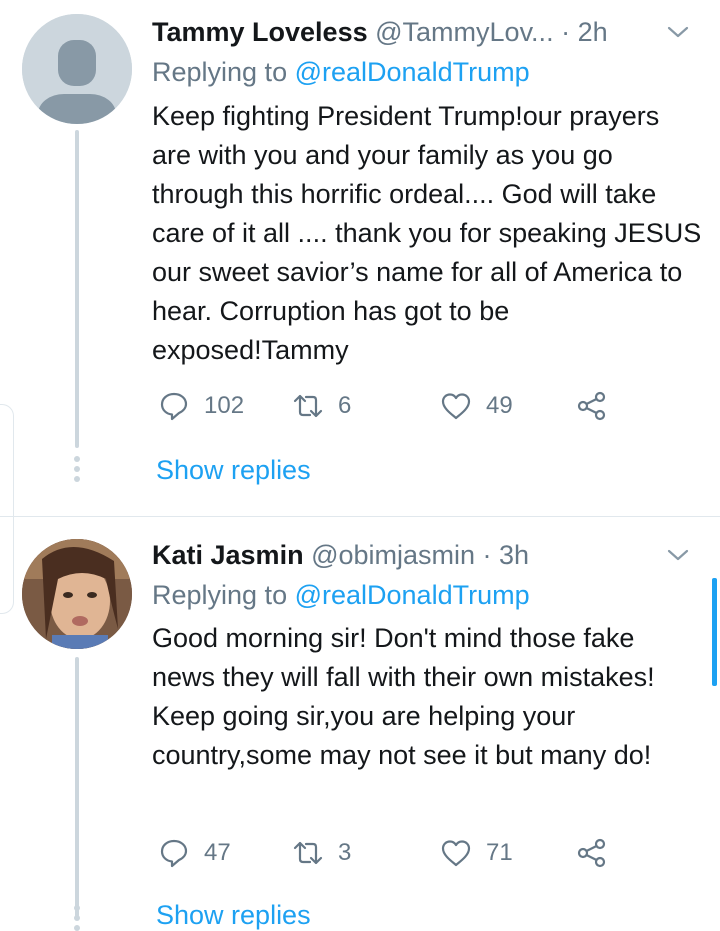 This screenshot has height=931, width=720. What do you see at coordinates (228, 555) in the screenshot?
I see `display-name: Kati Jasmin` at bounding box center [228, 555].